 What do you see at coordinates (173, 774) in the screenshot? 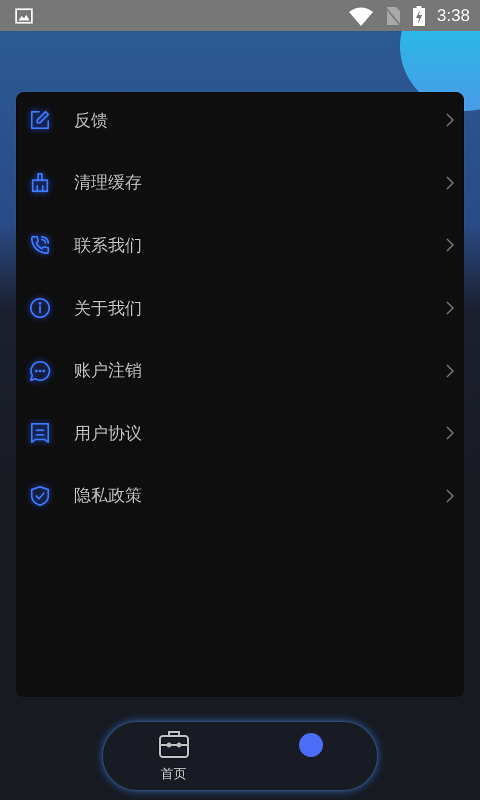
I see `tab-label: 首页` at bounding box center [173, 774].